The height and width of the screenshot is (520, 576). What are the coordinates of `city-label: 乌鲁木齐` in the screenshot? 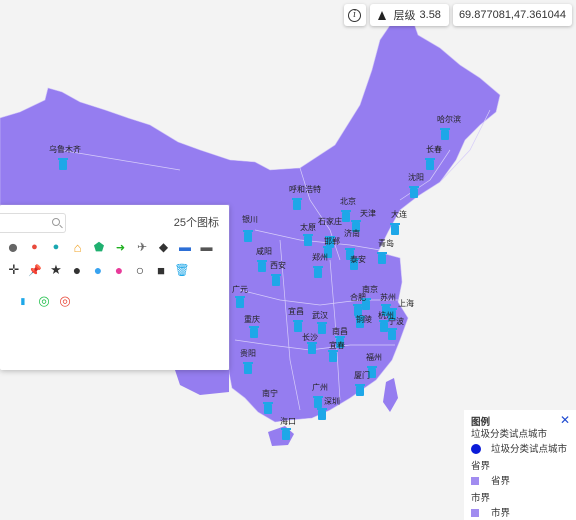 It's located at (65, 149).